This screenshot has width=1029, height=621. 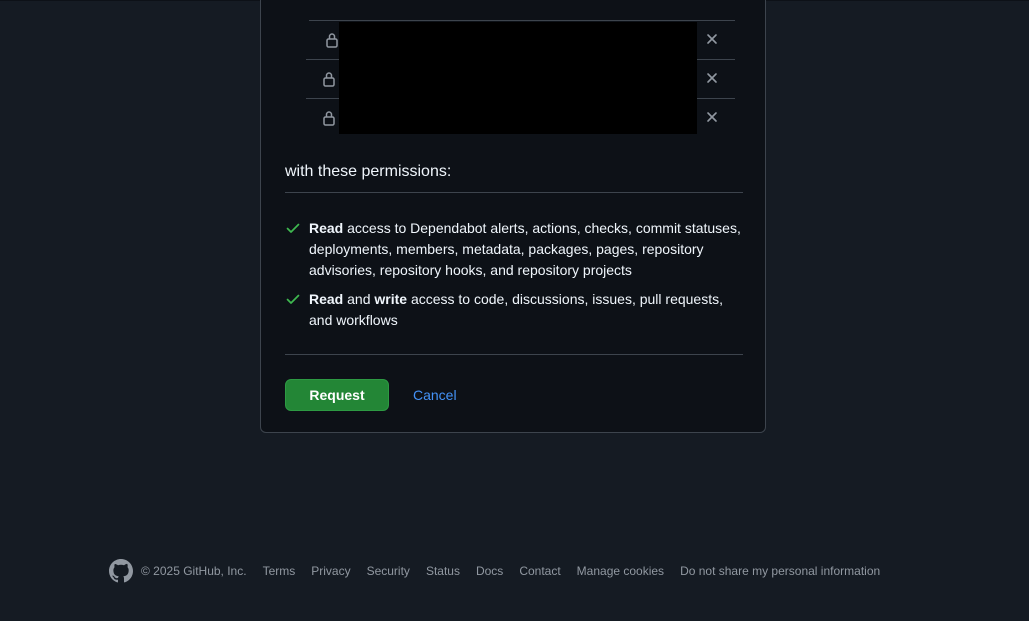 What do you see at coordinates (359, 299) in the screenshot?
I see `permission-conjunction: and` at bounding box center [359, 299].